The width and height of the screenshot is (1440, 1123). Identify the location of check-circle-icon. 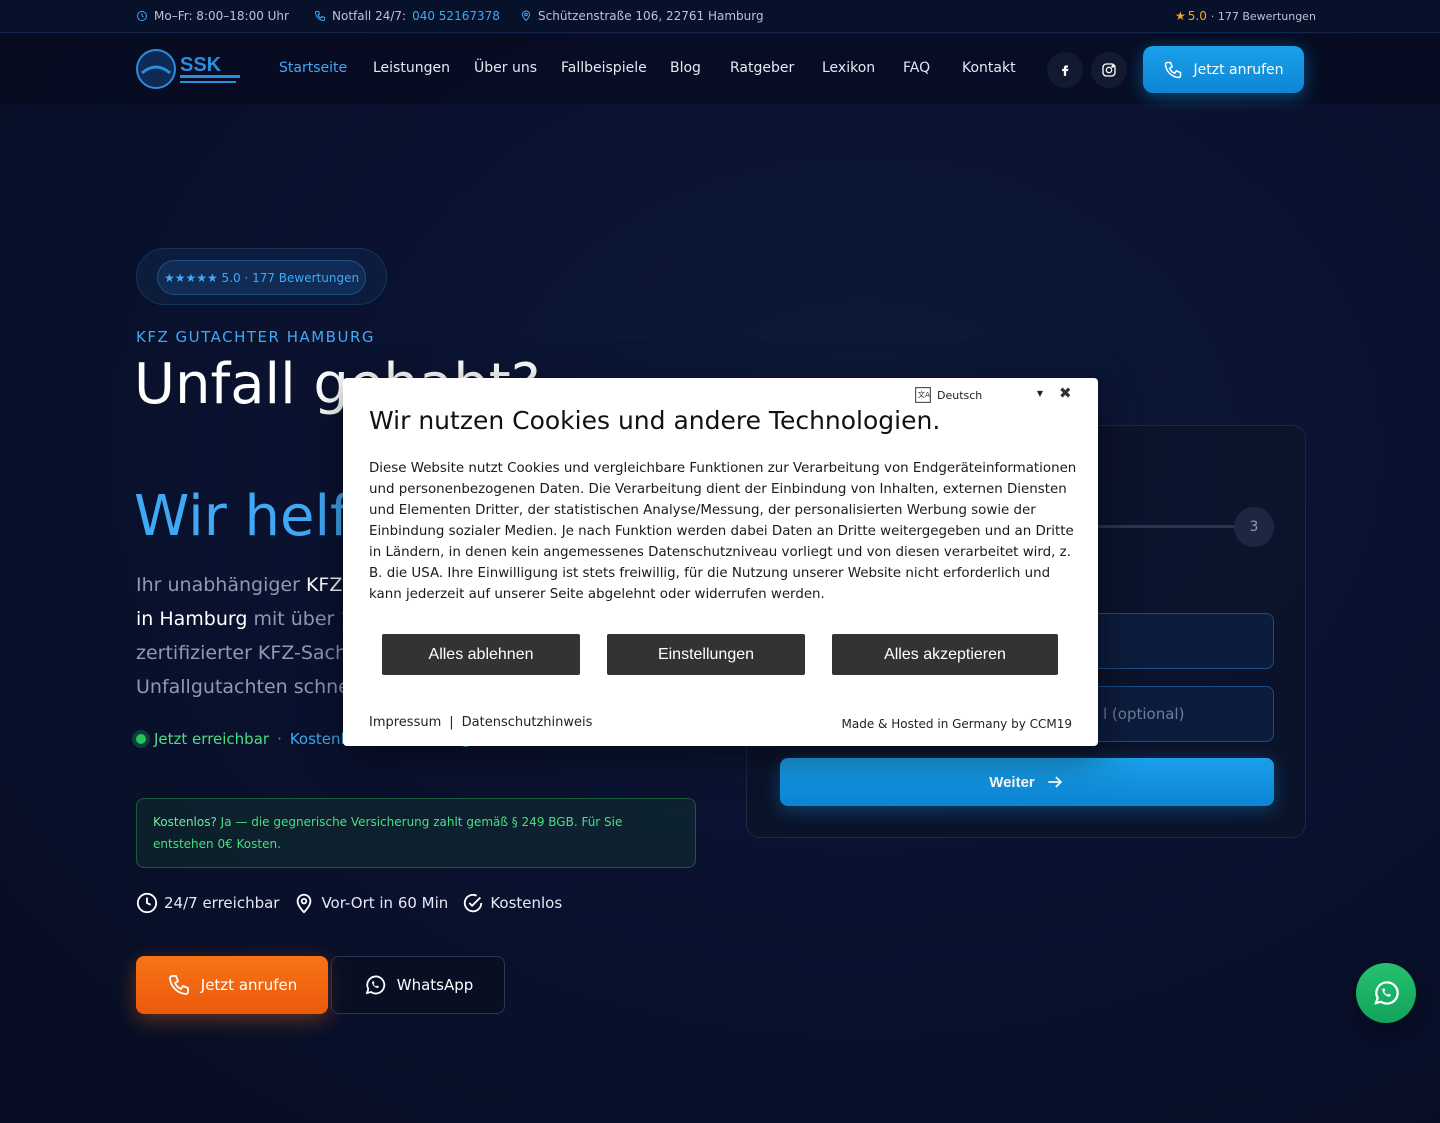
(473, 903).